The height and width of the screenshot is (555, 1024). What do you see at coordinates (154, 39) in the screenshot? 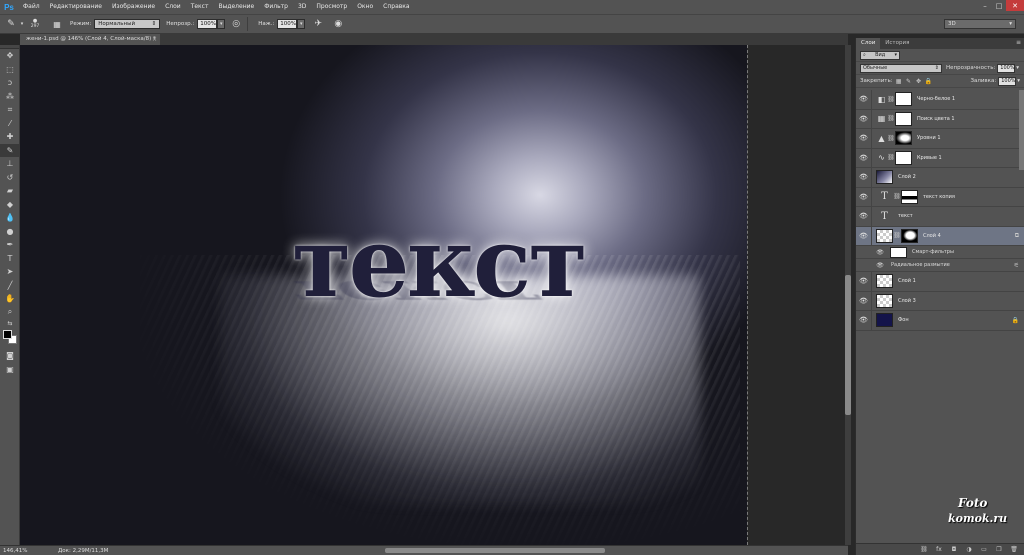
I see `close-icon: ×` at bounding box center [154, 39].